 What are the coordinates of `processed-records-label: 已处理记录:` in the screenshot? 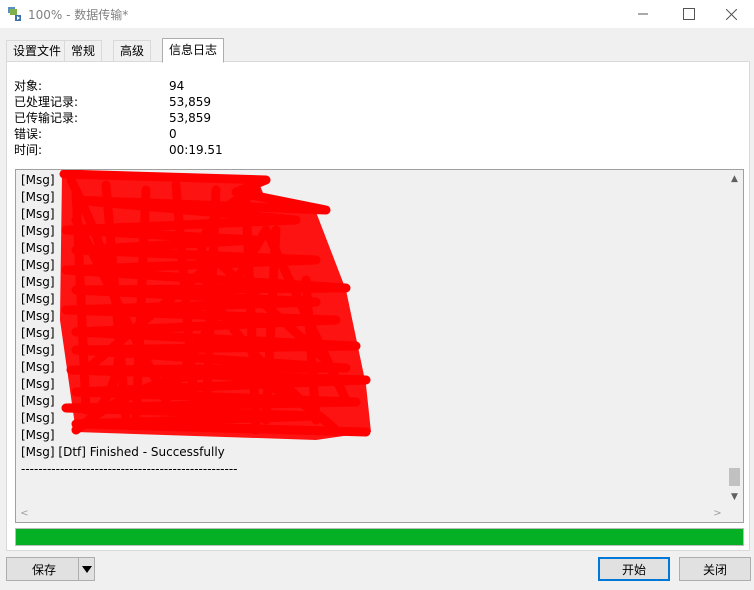 It's located at (46, 102).